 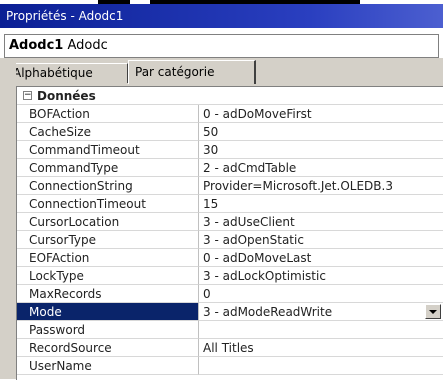 I want to click on property-value: 0, so click(x=321, y=294).